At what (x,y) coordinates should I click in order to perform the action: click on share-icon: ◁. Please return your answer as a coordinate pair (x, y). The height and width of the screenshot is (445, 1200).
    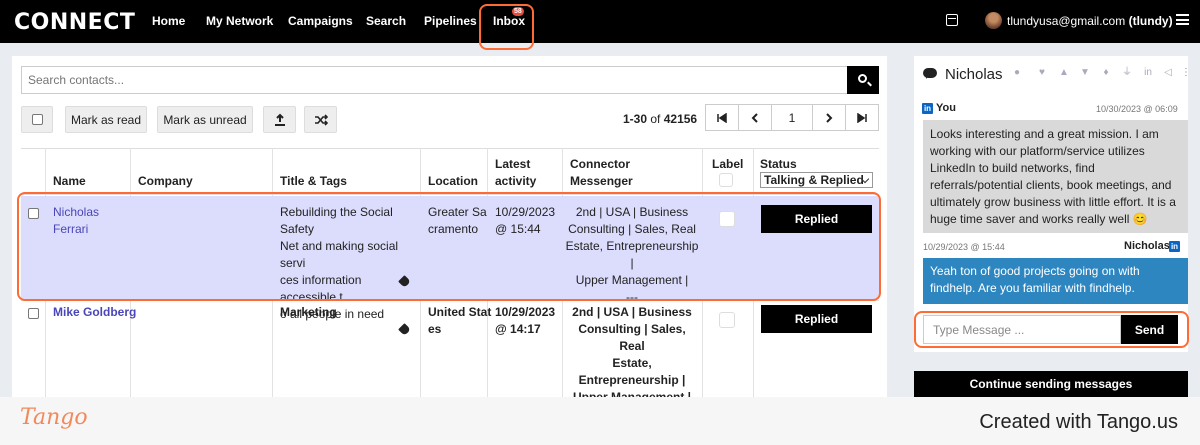
    Looking at the image, I should click on (1168, 73).